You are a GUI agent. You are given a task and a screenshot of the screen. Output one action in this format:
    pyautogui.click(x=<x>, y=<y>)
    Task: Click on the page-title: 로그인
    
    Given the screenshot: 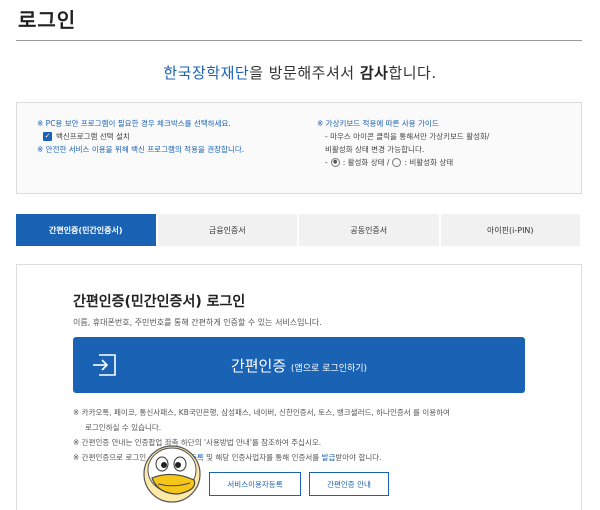 What is the action you would take?
    pyautogui.click(x=47, y=20)
    